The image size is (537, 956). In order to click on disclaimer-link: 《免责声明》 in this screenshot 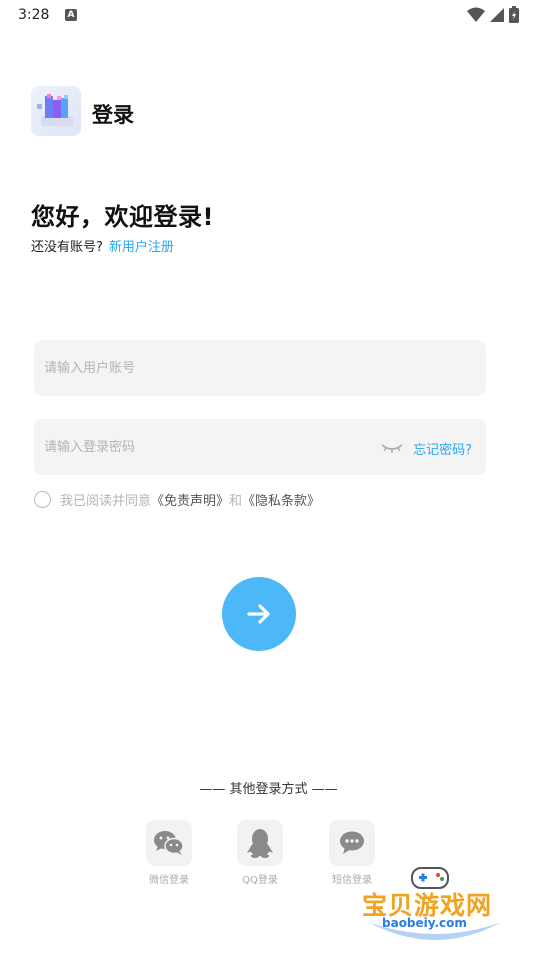, I will do `click(190, 501)`.